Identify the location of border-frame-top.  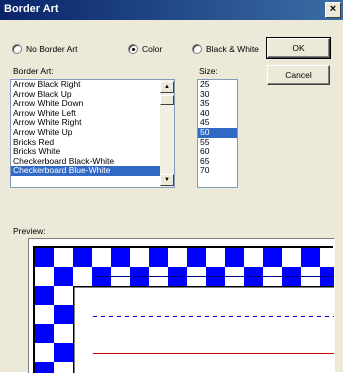
(183, 247).